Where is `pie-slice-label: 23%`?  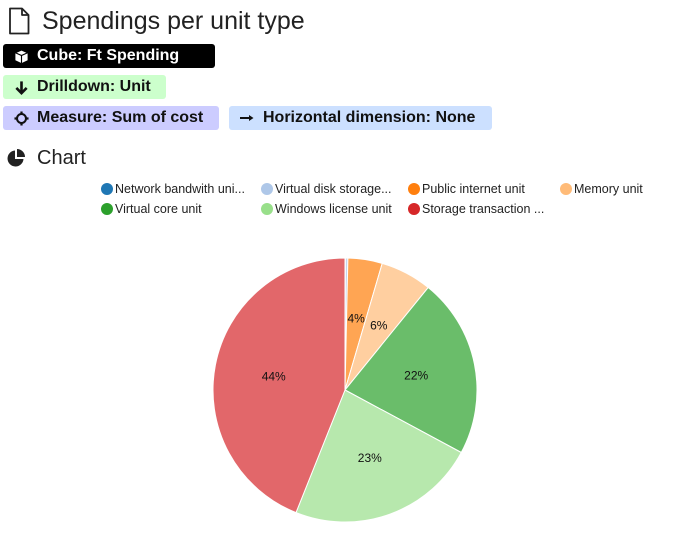
pie-slice-label: 23% is located at coordinates (370, 458).